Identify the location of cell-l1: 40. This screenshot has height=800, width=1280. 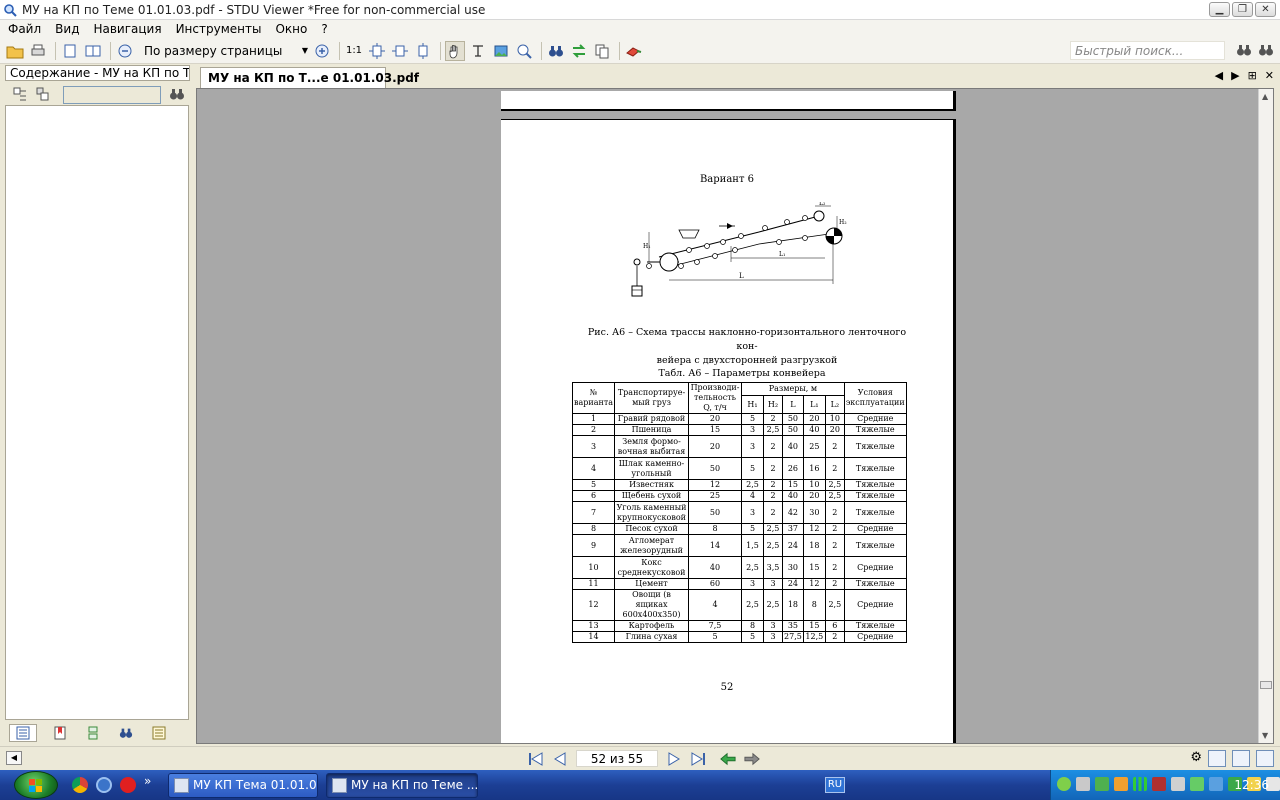
(814, 430).